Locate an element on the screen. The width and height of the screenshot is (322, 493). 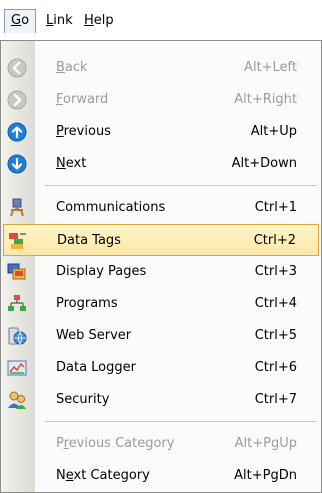
menu-item-web-server: Web Server Ctrl+5 is located at coordinates (161, 336).